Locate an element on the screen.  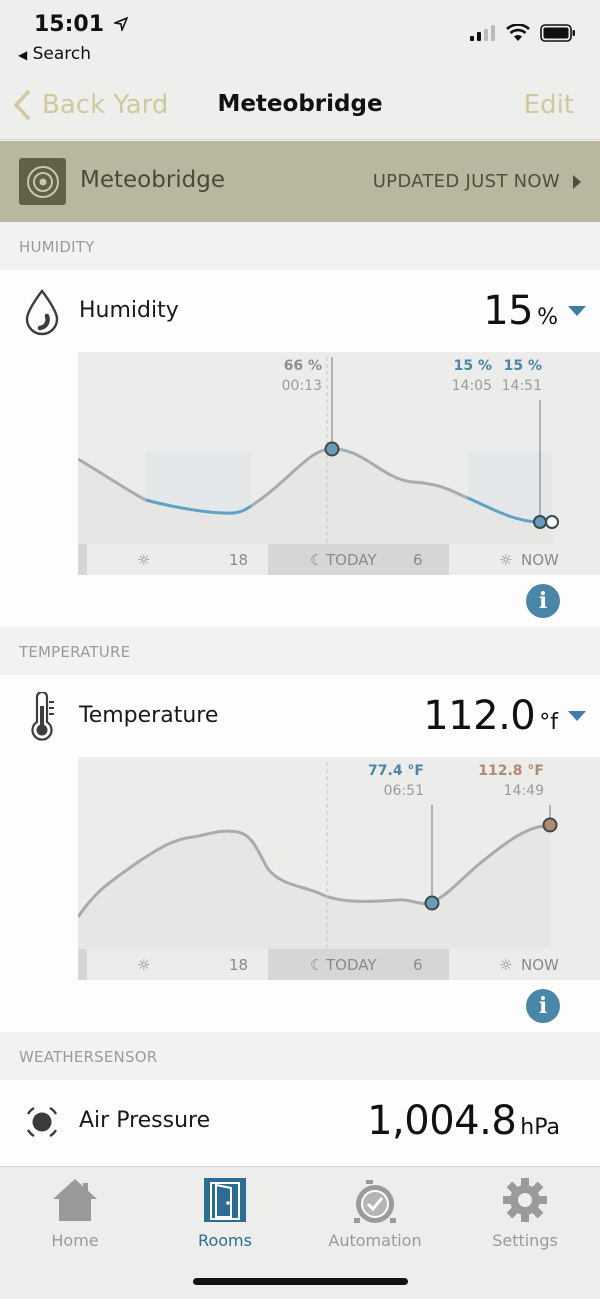
cellular-signal-icon is located at coordinates (482, 33).